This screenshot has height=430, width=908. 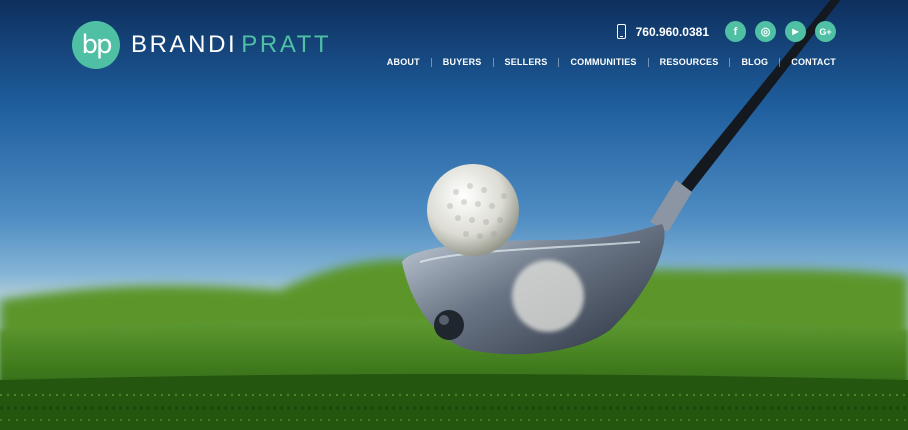 I want to click on logo-monogram: bp, so click(x=96, y=45).